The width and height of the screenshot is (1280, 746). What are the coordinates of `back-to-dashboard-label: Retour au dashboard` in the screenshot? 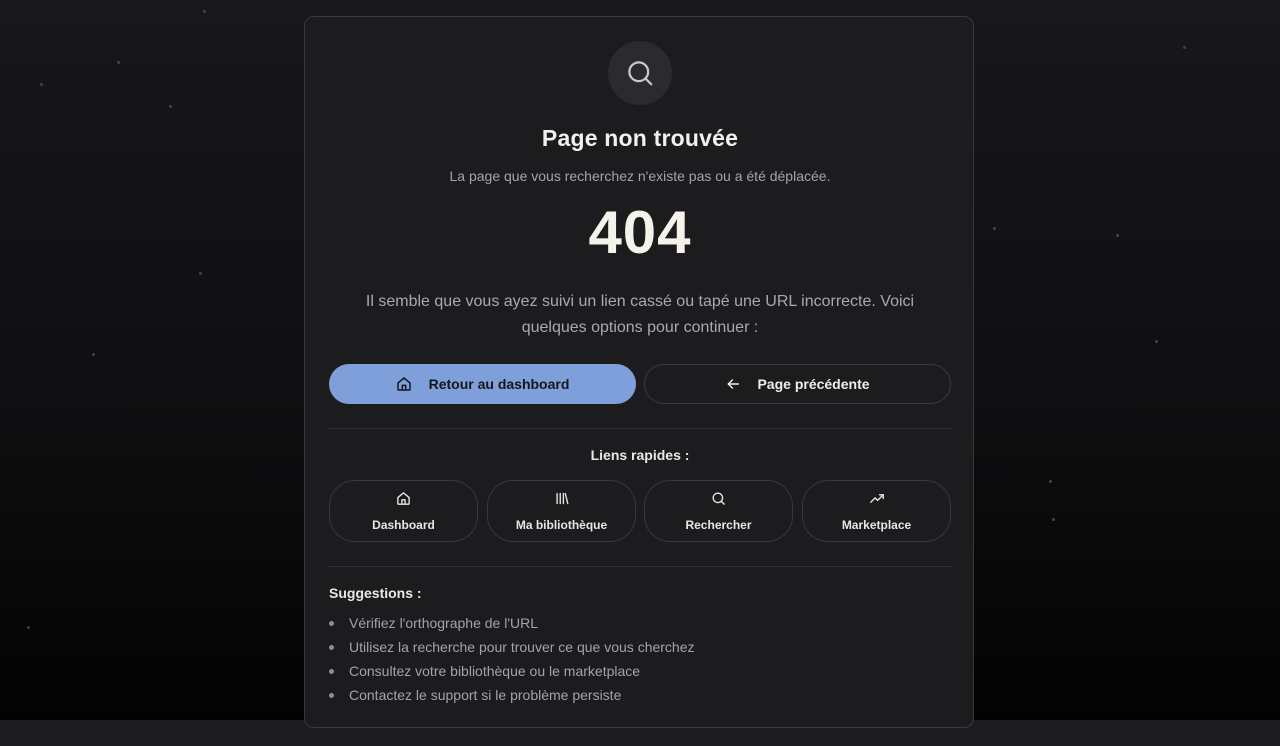 It's located at (499, 384).